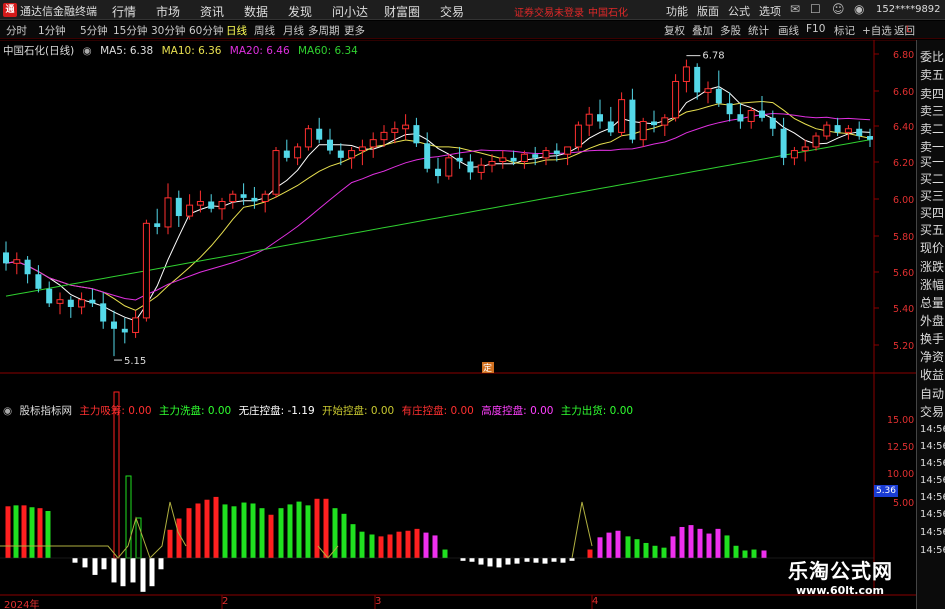  I want to click on side-panel-item: 交易, so click(932, 411).